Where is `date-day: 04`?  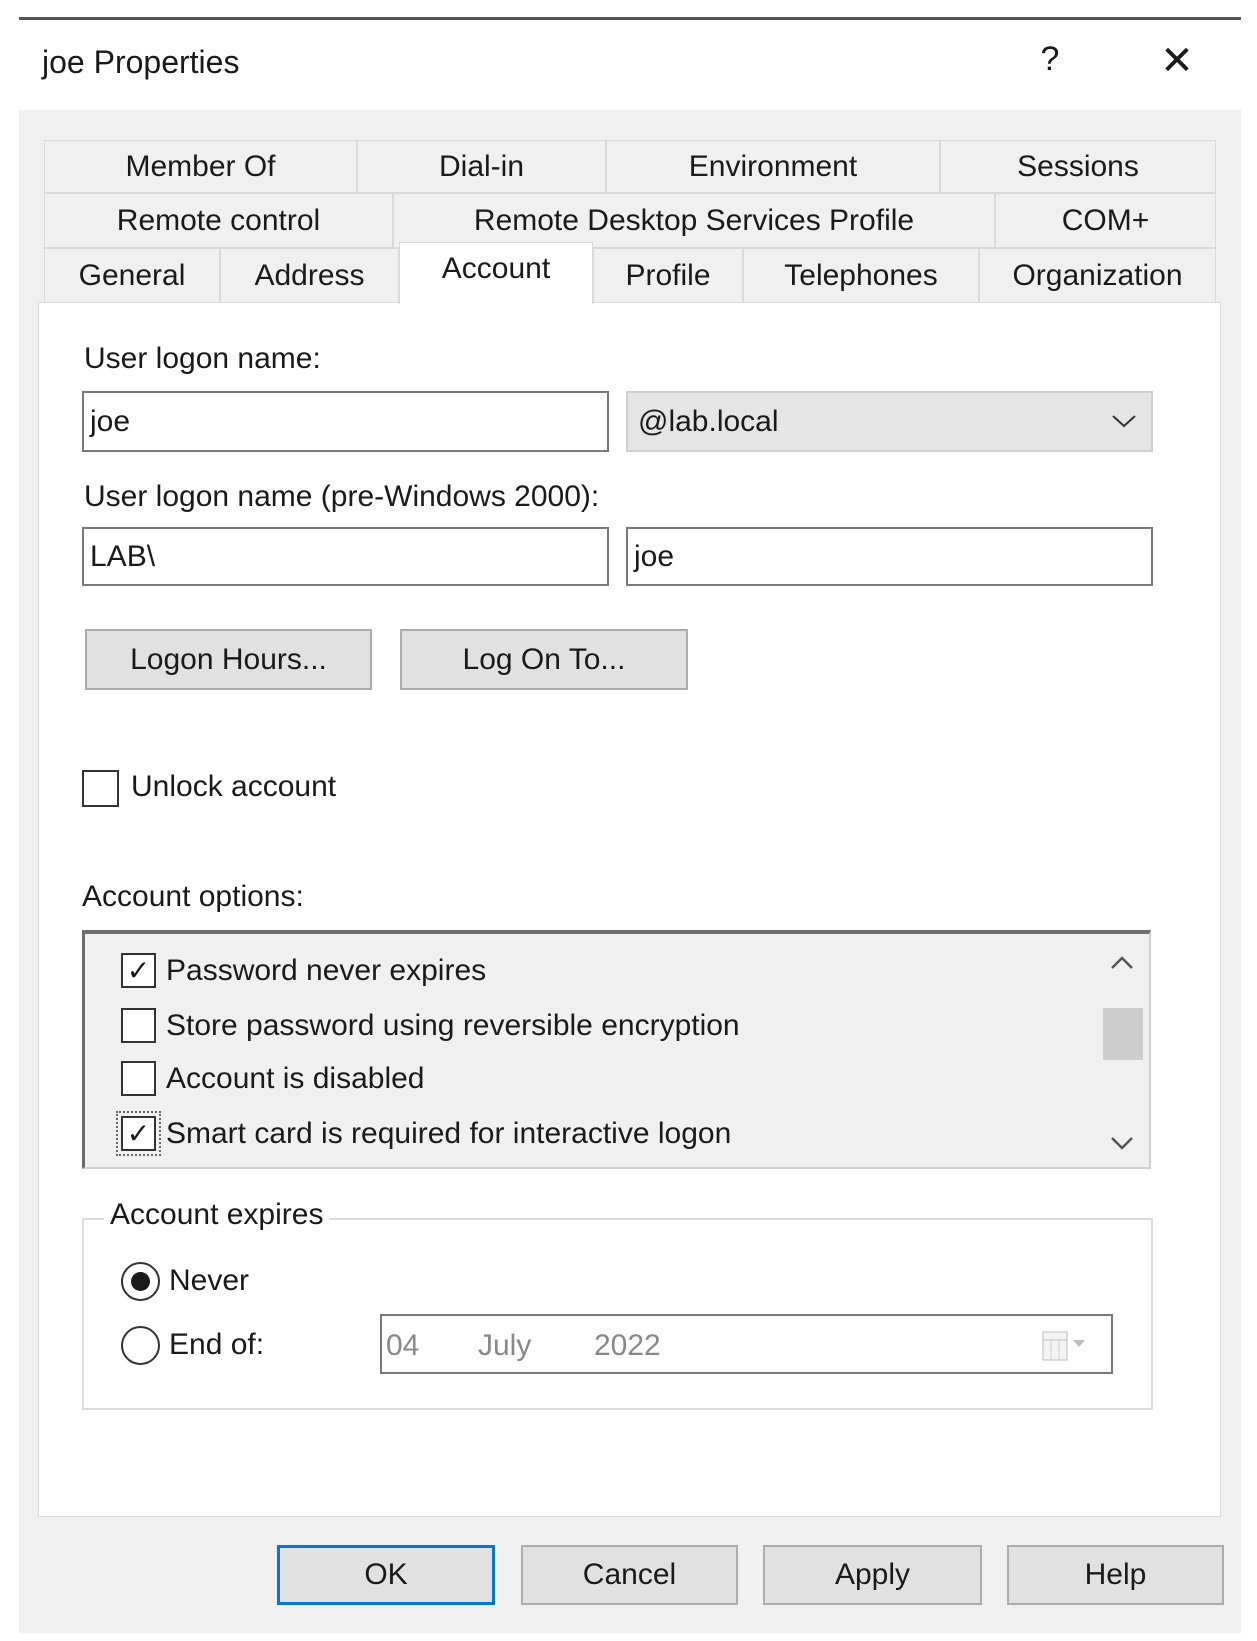
date-day: 04 is located at coordinates (403, 1345).